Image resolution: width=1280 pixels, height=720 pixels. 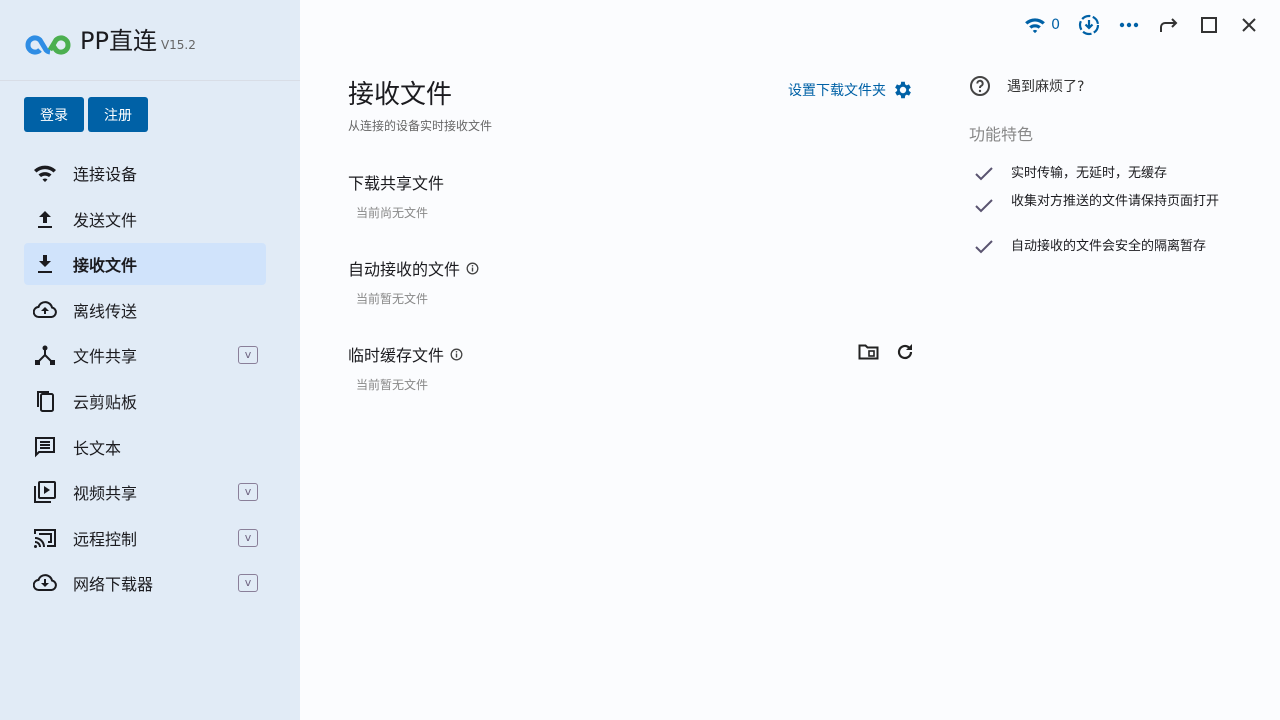 I want to click on gear-icon, so click(x=903, y=90).